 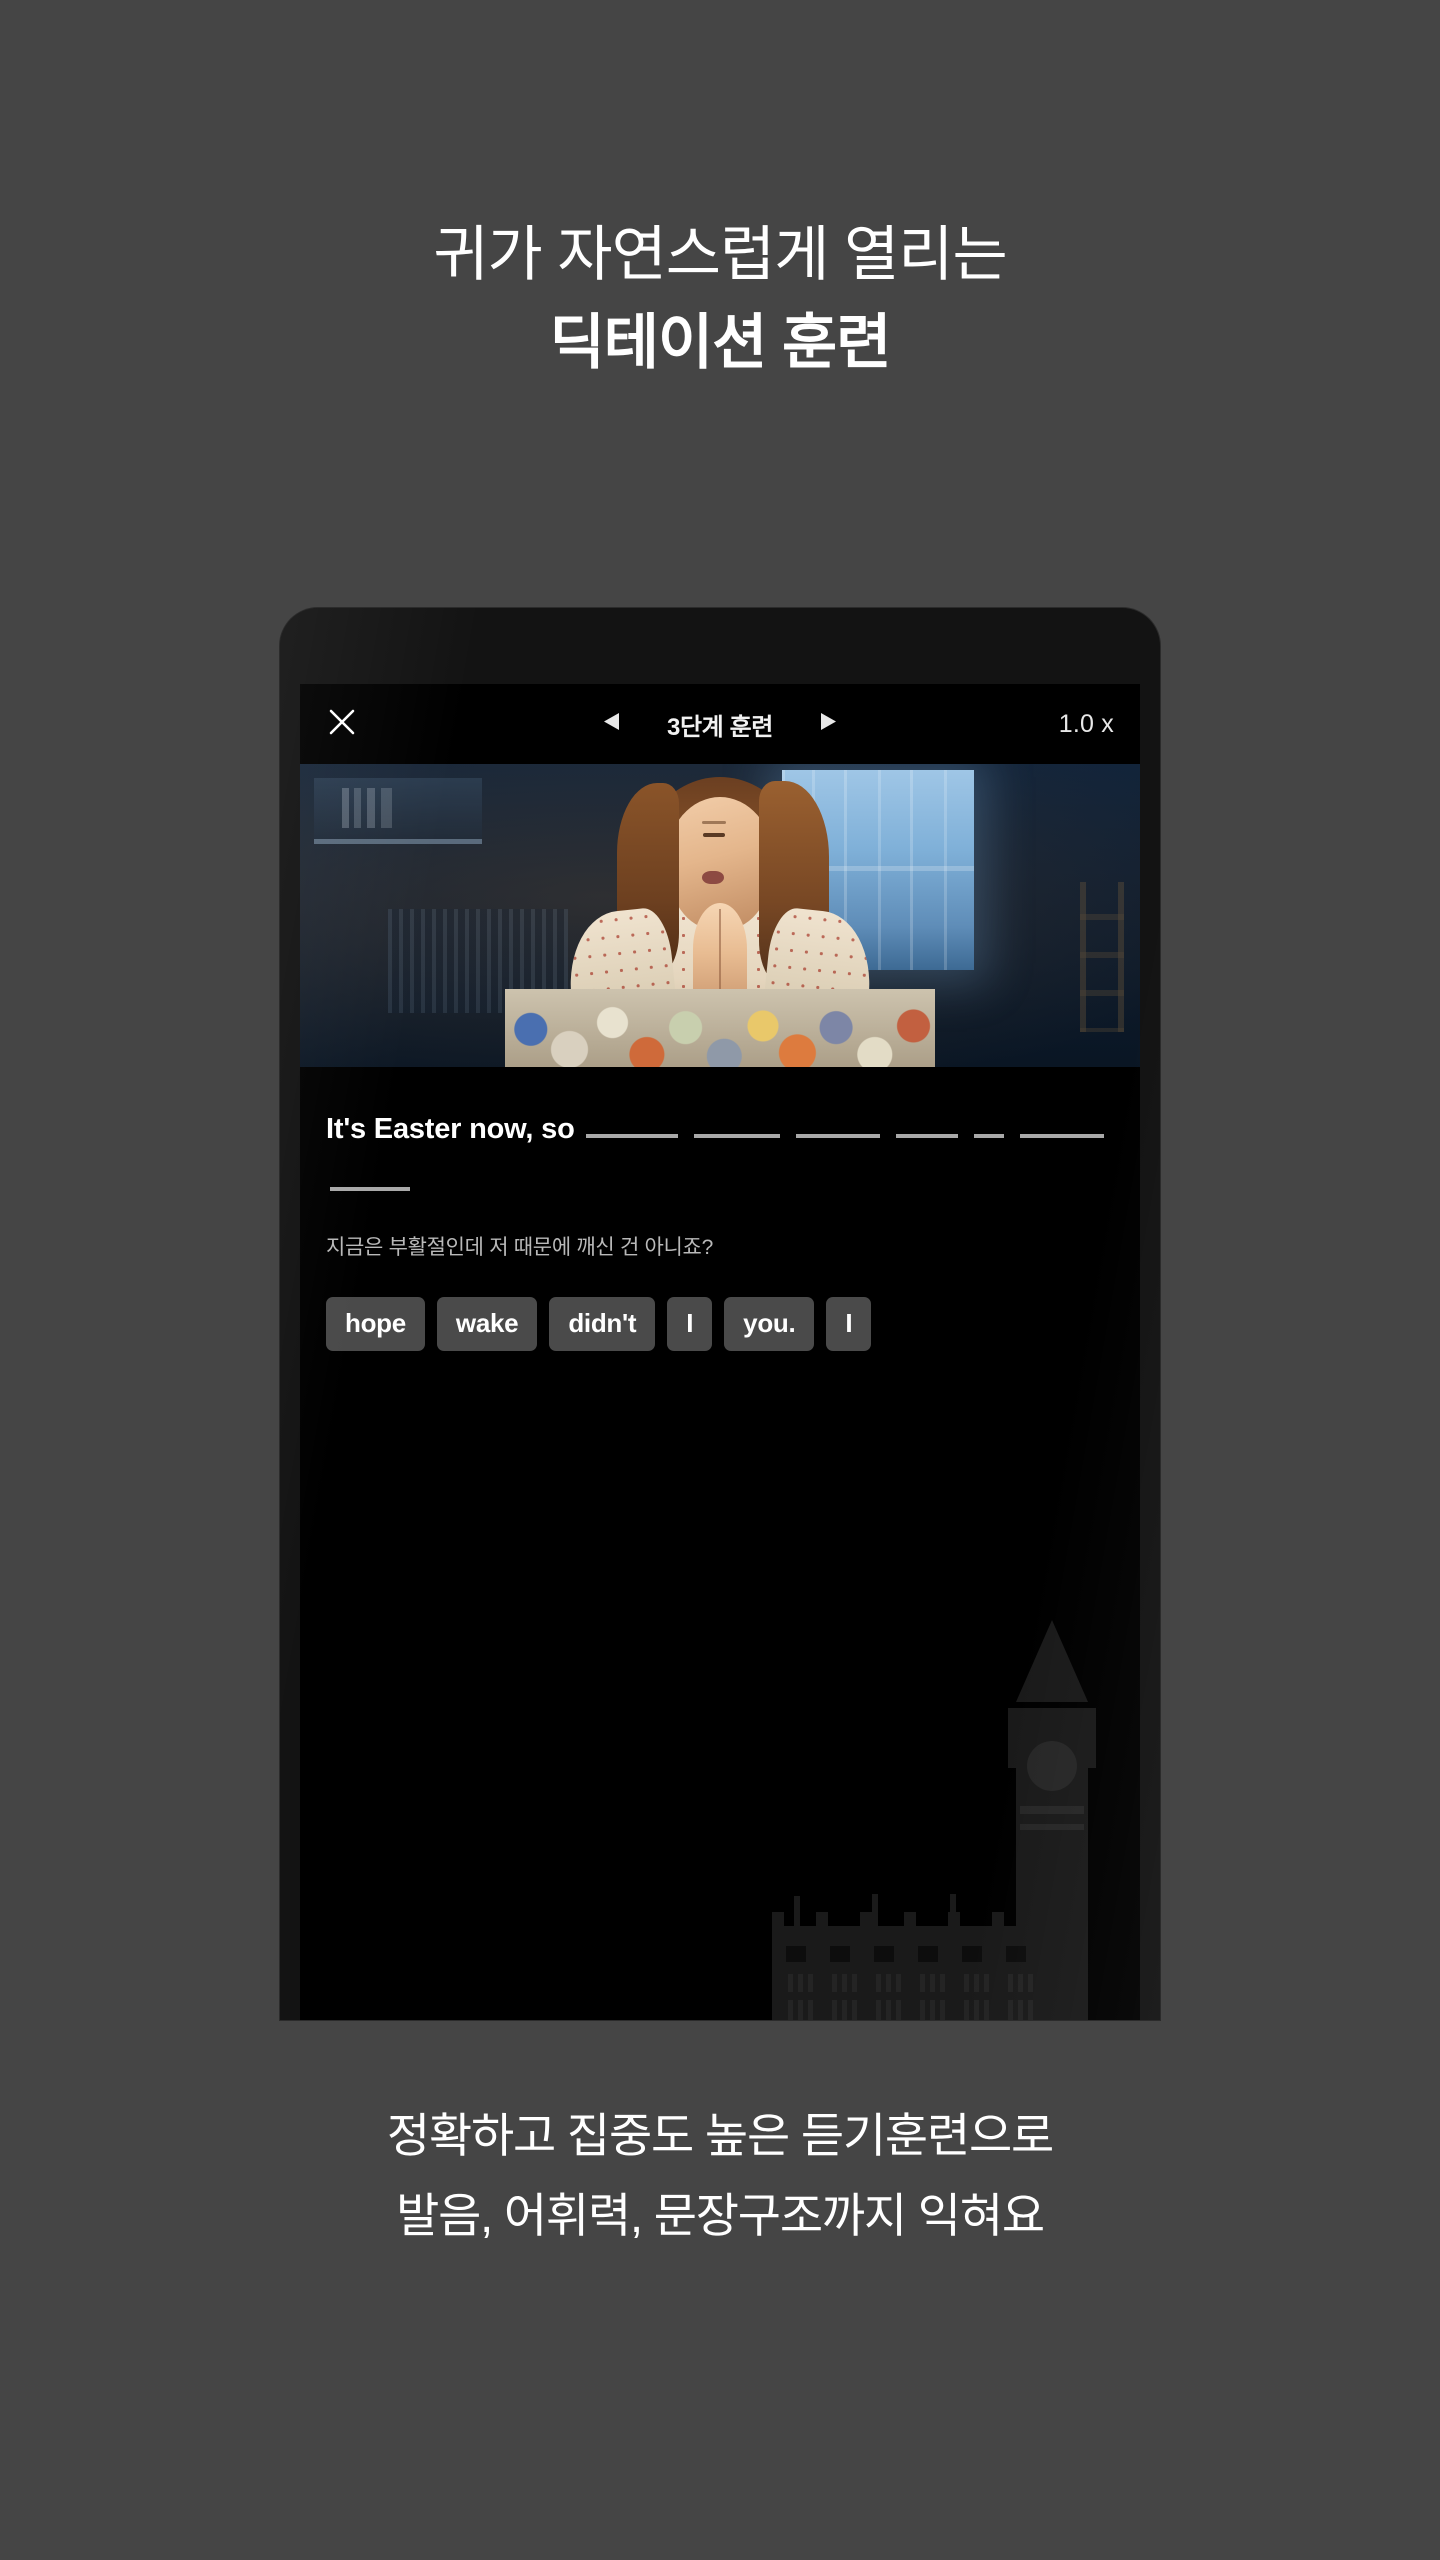 What do you see at coordinates (720, 254) in the screenshot?
I see `headline-line-1: 귀가 자연스럽게 열리는` at bounding box center [720, 254].